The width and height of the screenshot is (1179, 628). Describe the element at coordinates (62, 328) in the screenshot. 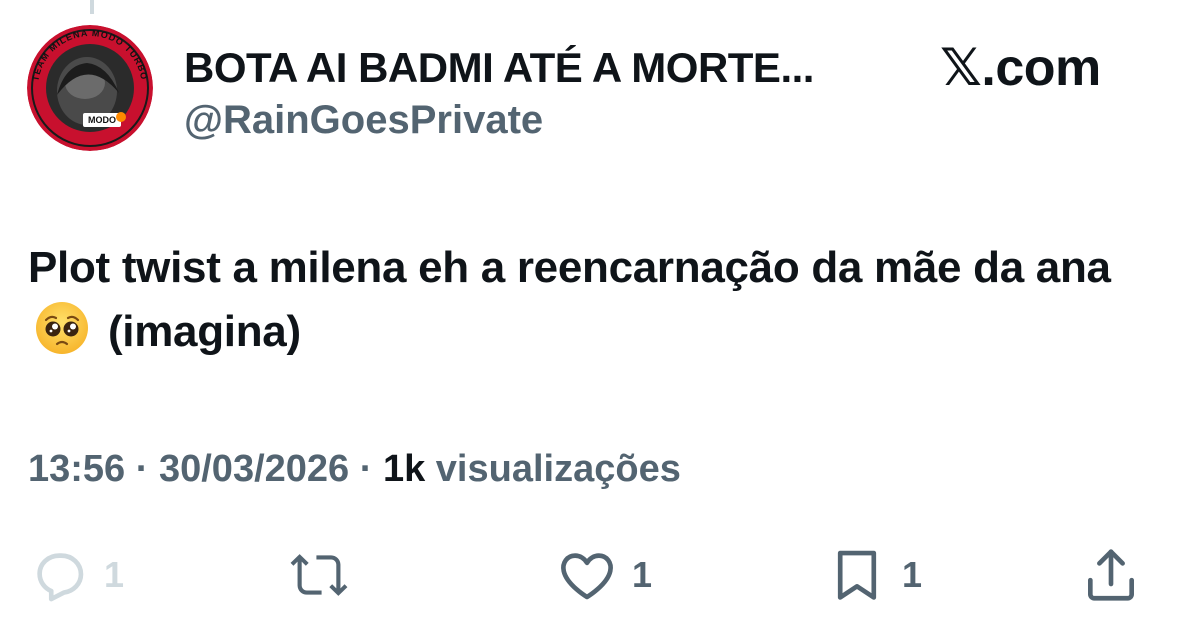

I see `pleading-face-emoji-icon` at that location.